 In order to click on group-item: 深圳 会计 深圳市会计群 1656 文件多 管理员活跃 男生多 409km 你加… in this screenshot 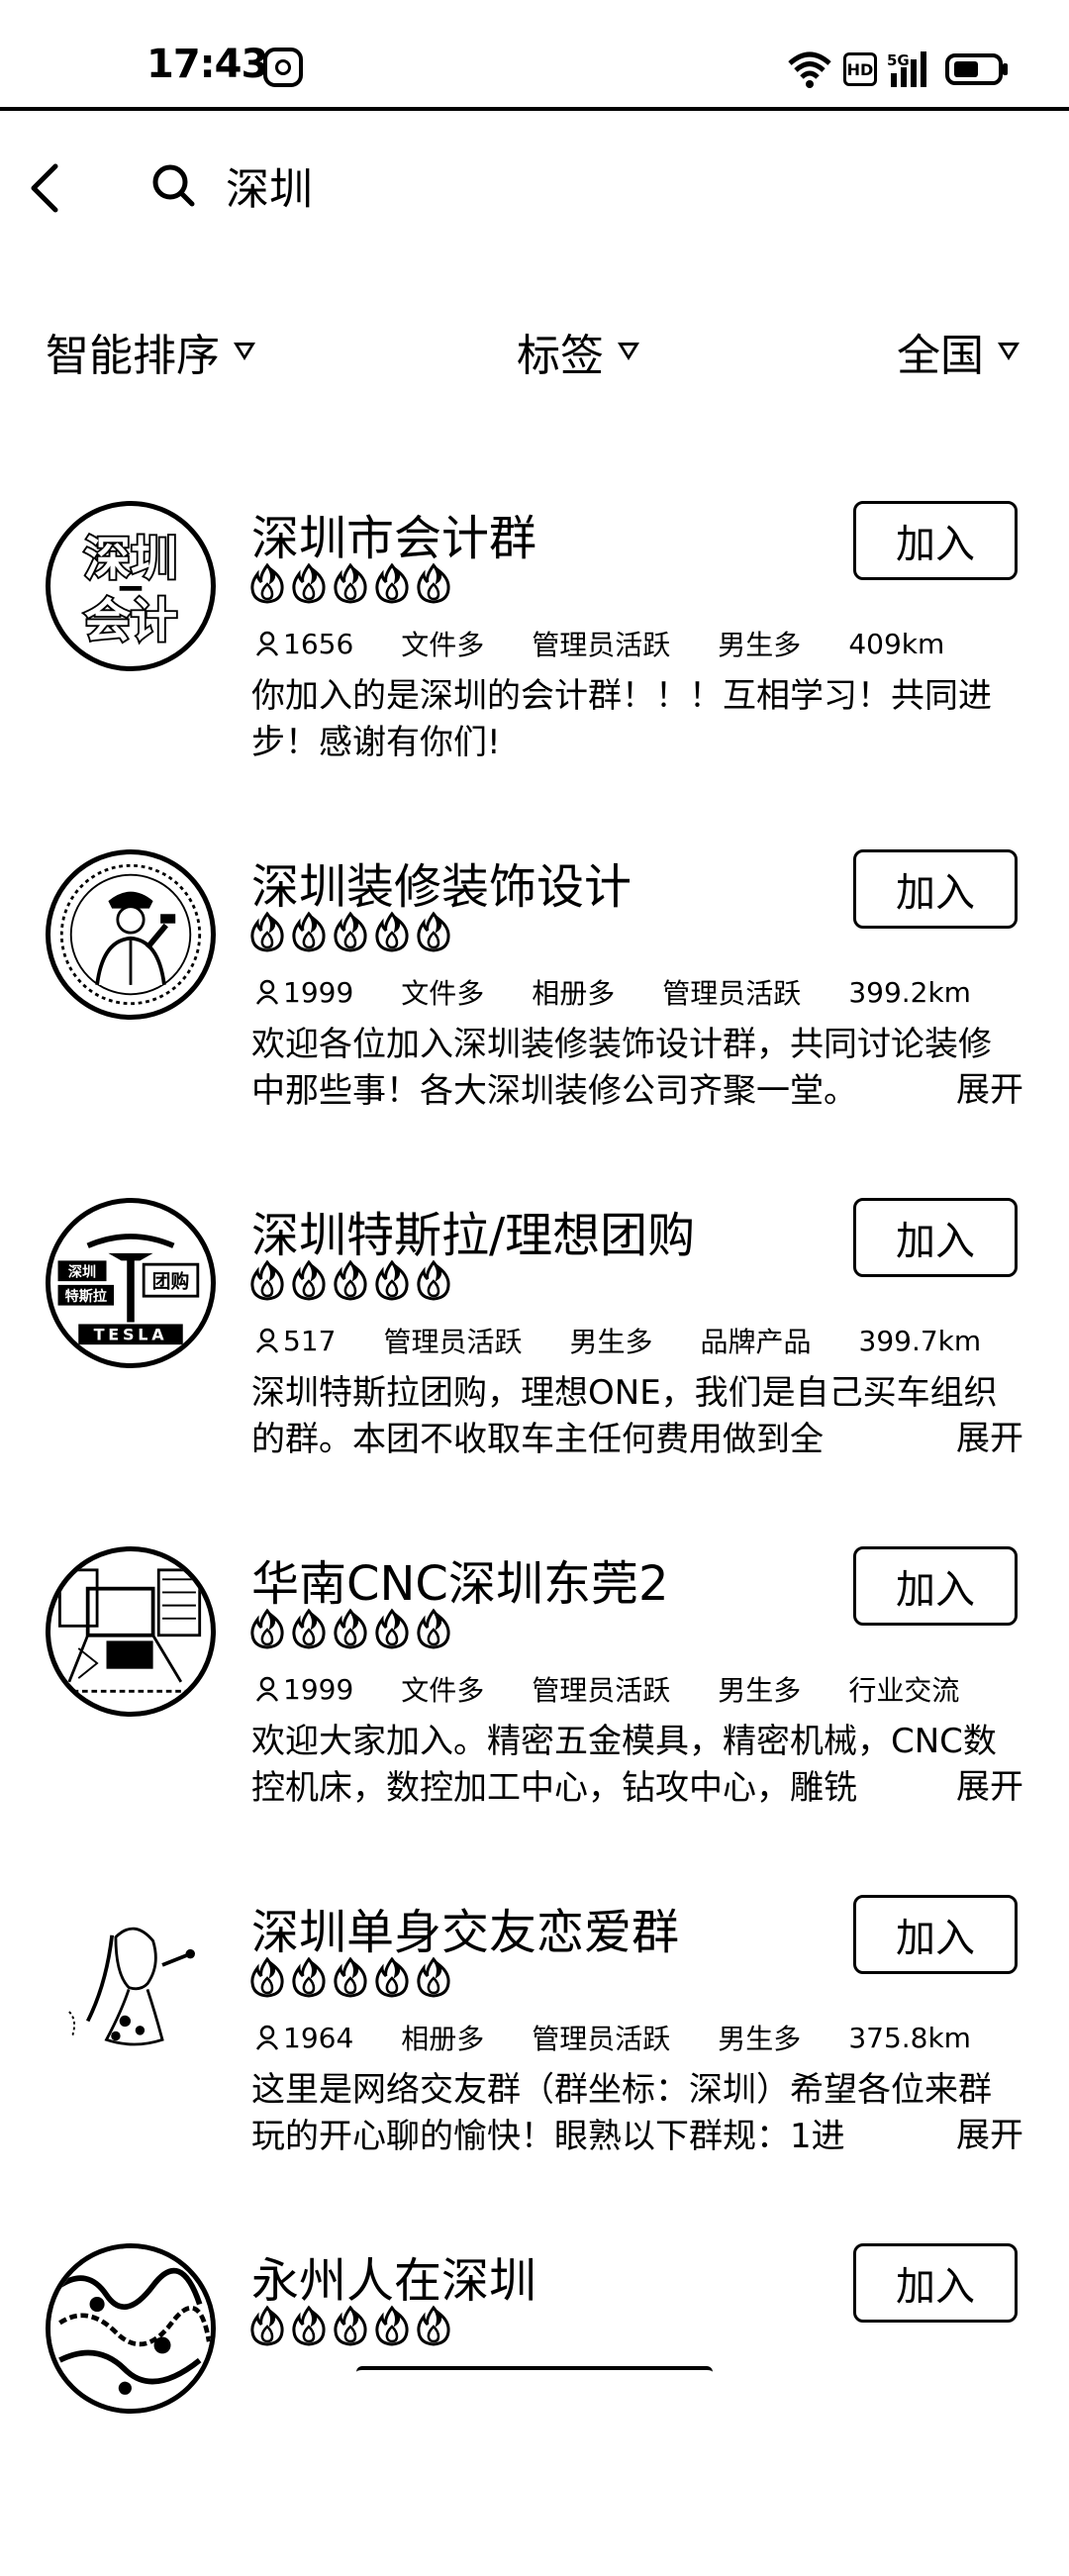, I will do `click(534, 660)`.